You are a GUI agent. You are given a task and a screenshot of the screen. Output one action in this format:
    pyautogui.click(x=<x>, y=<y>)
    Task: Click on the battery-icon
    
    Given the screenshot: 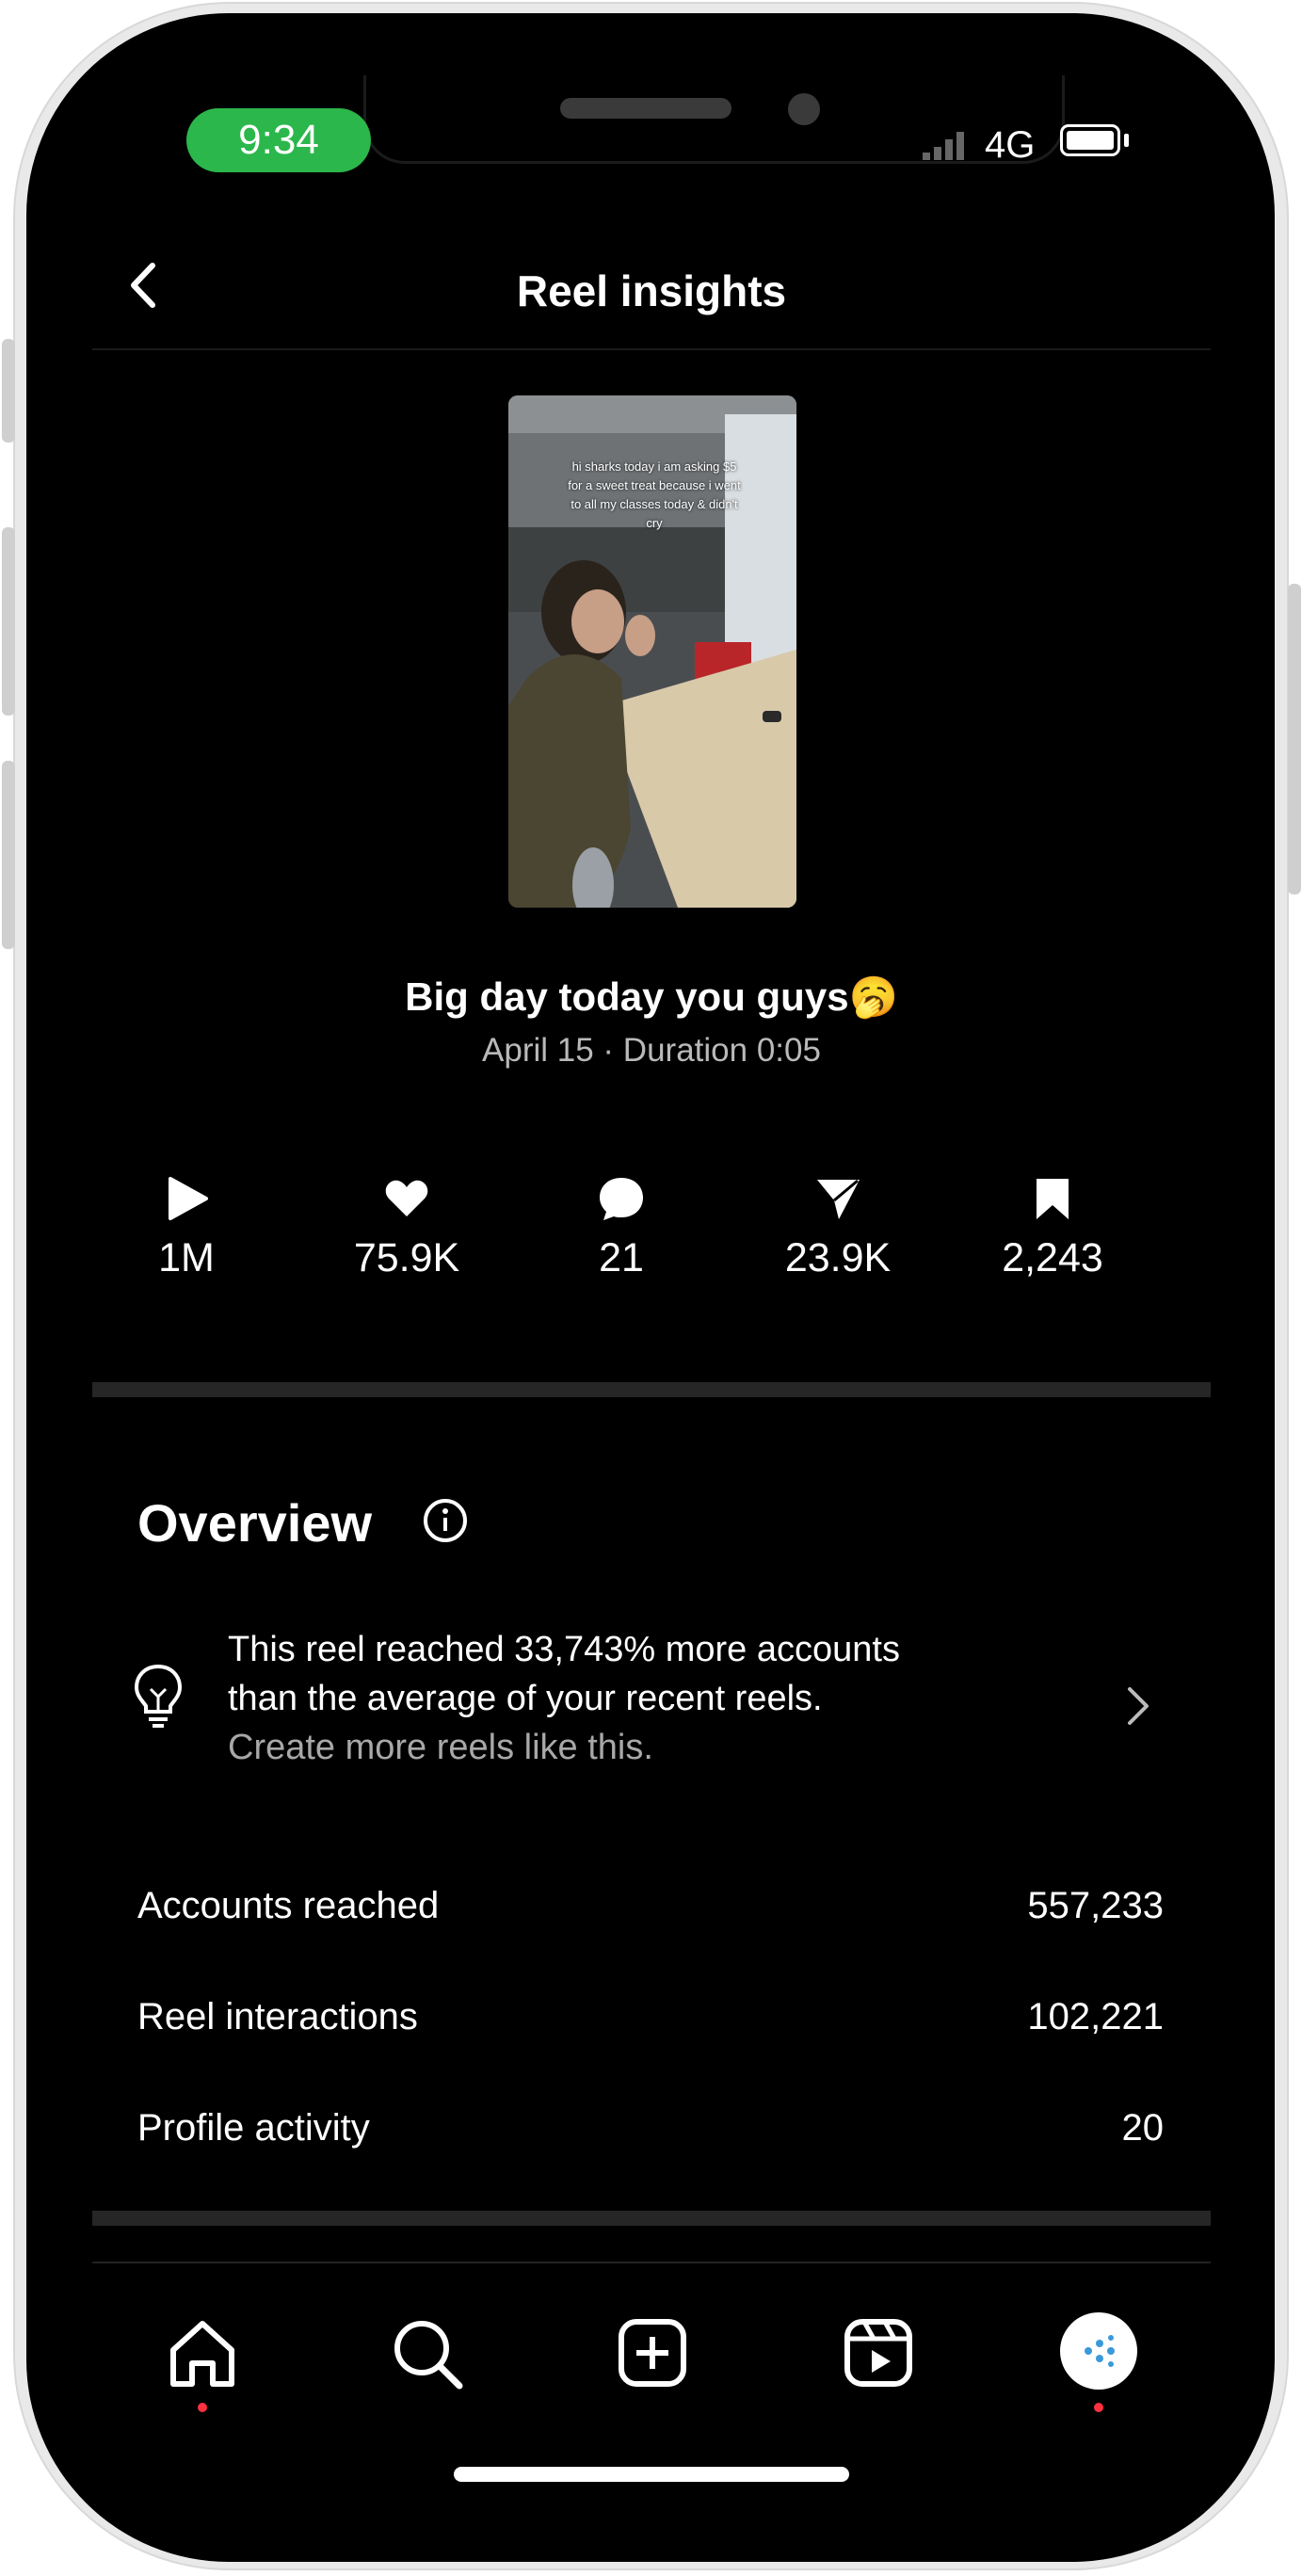 What is the action you would take?
    pyautogui.click(x=1090, y=140)
    